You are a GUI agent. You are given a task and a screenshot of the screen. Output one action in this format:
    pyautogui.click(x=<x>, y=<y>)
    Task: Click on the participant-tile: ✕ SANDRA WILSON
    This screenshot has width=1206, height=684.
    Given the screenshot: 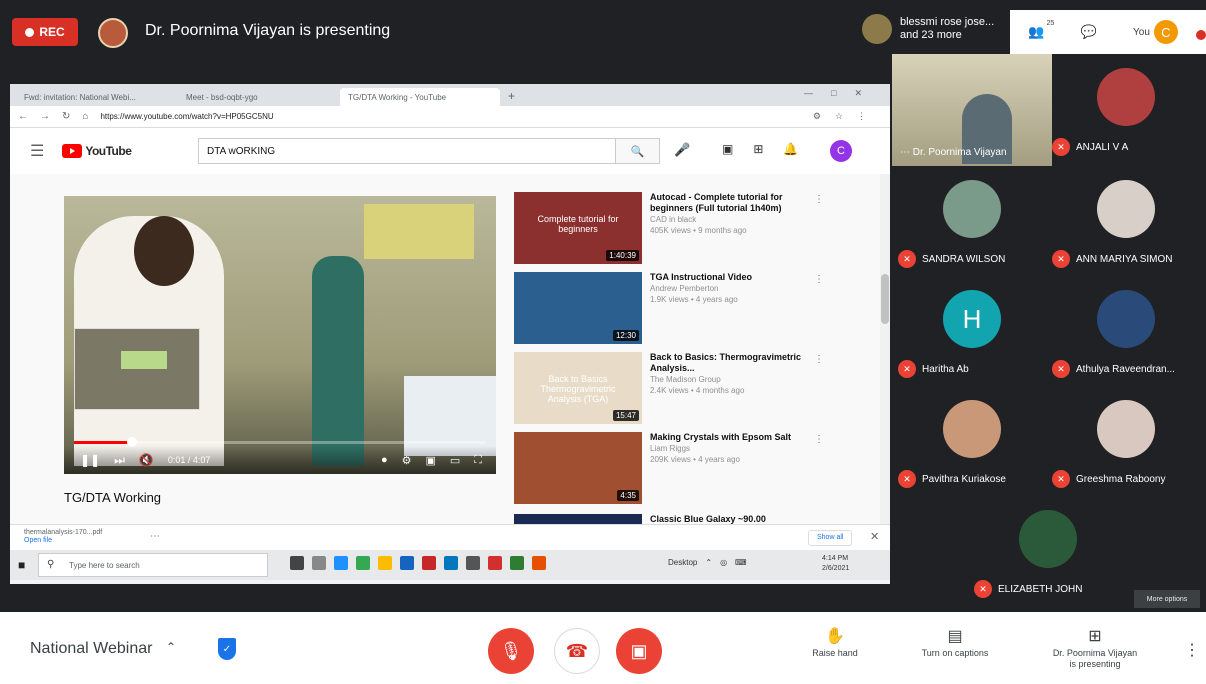 What is the action you would take?
    pyautogui.click(x=972, y=221)
    